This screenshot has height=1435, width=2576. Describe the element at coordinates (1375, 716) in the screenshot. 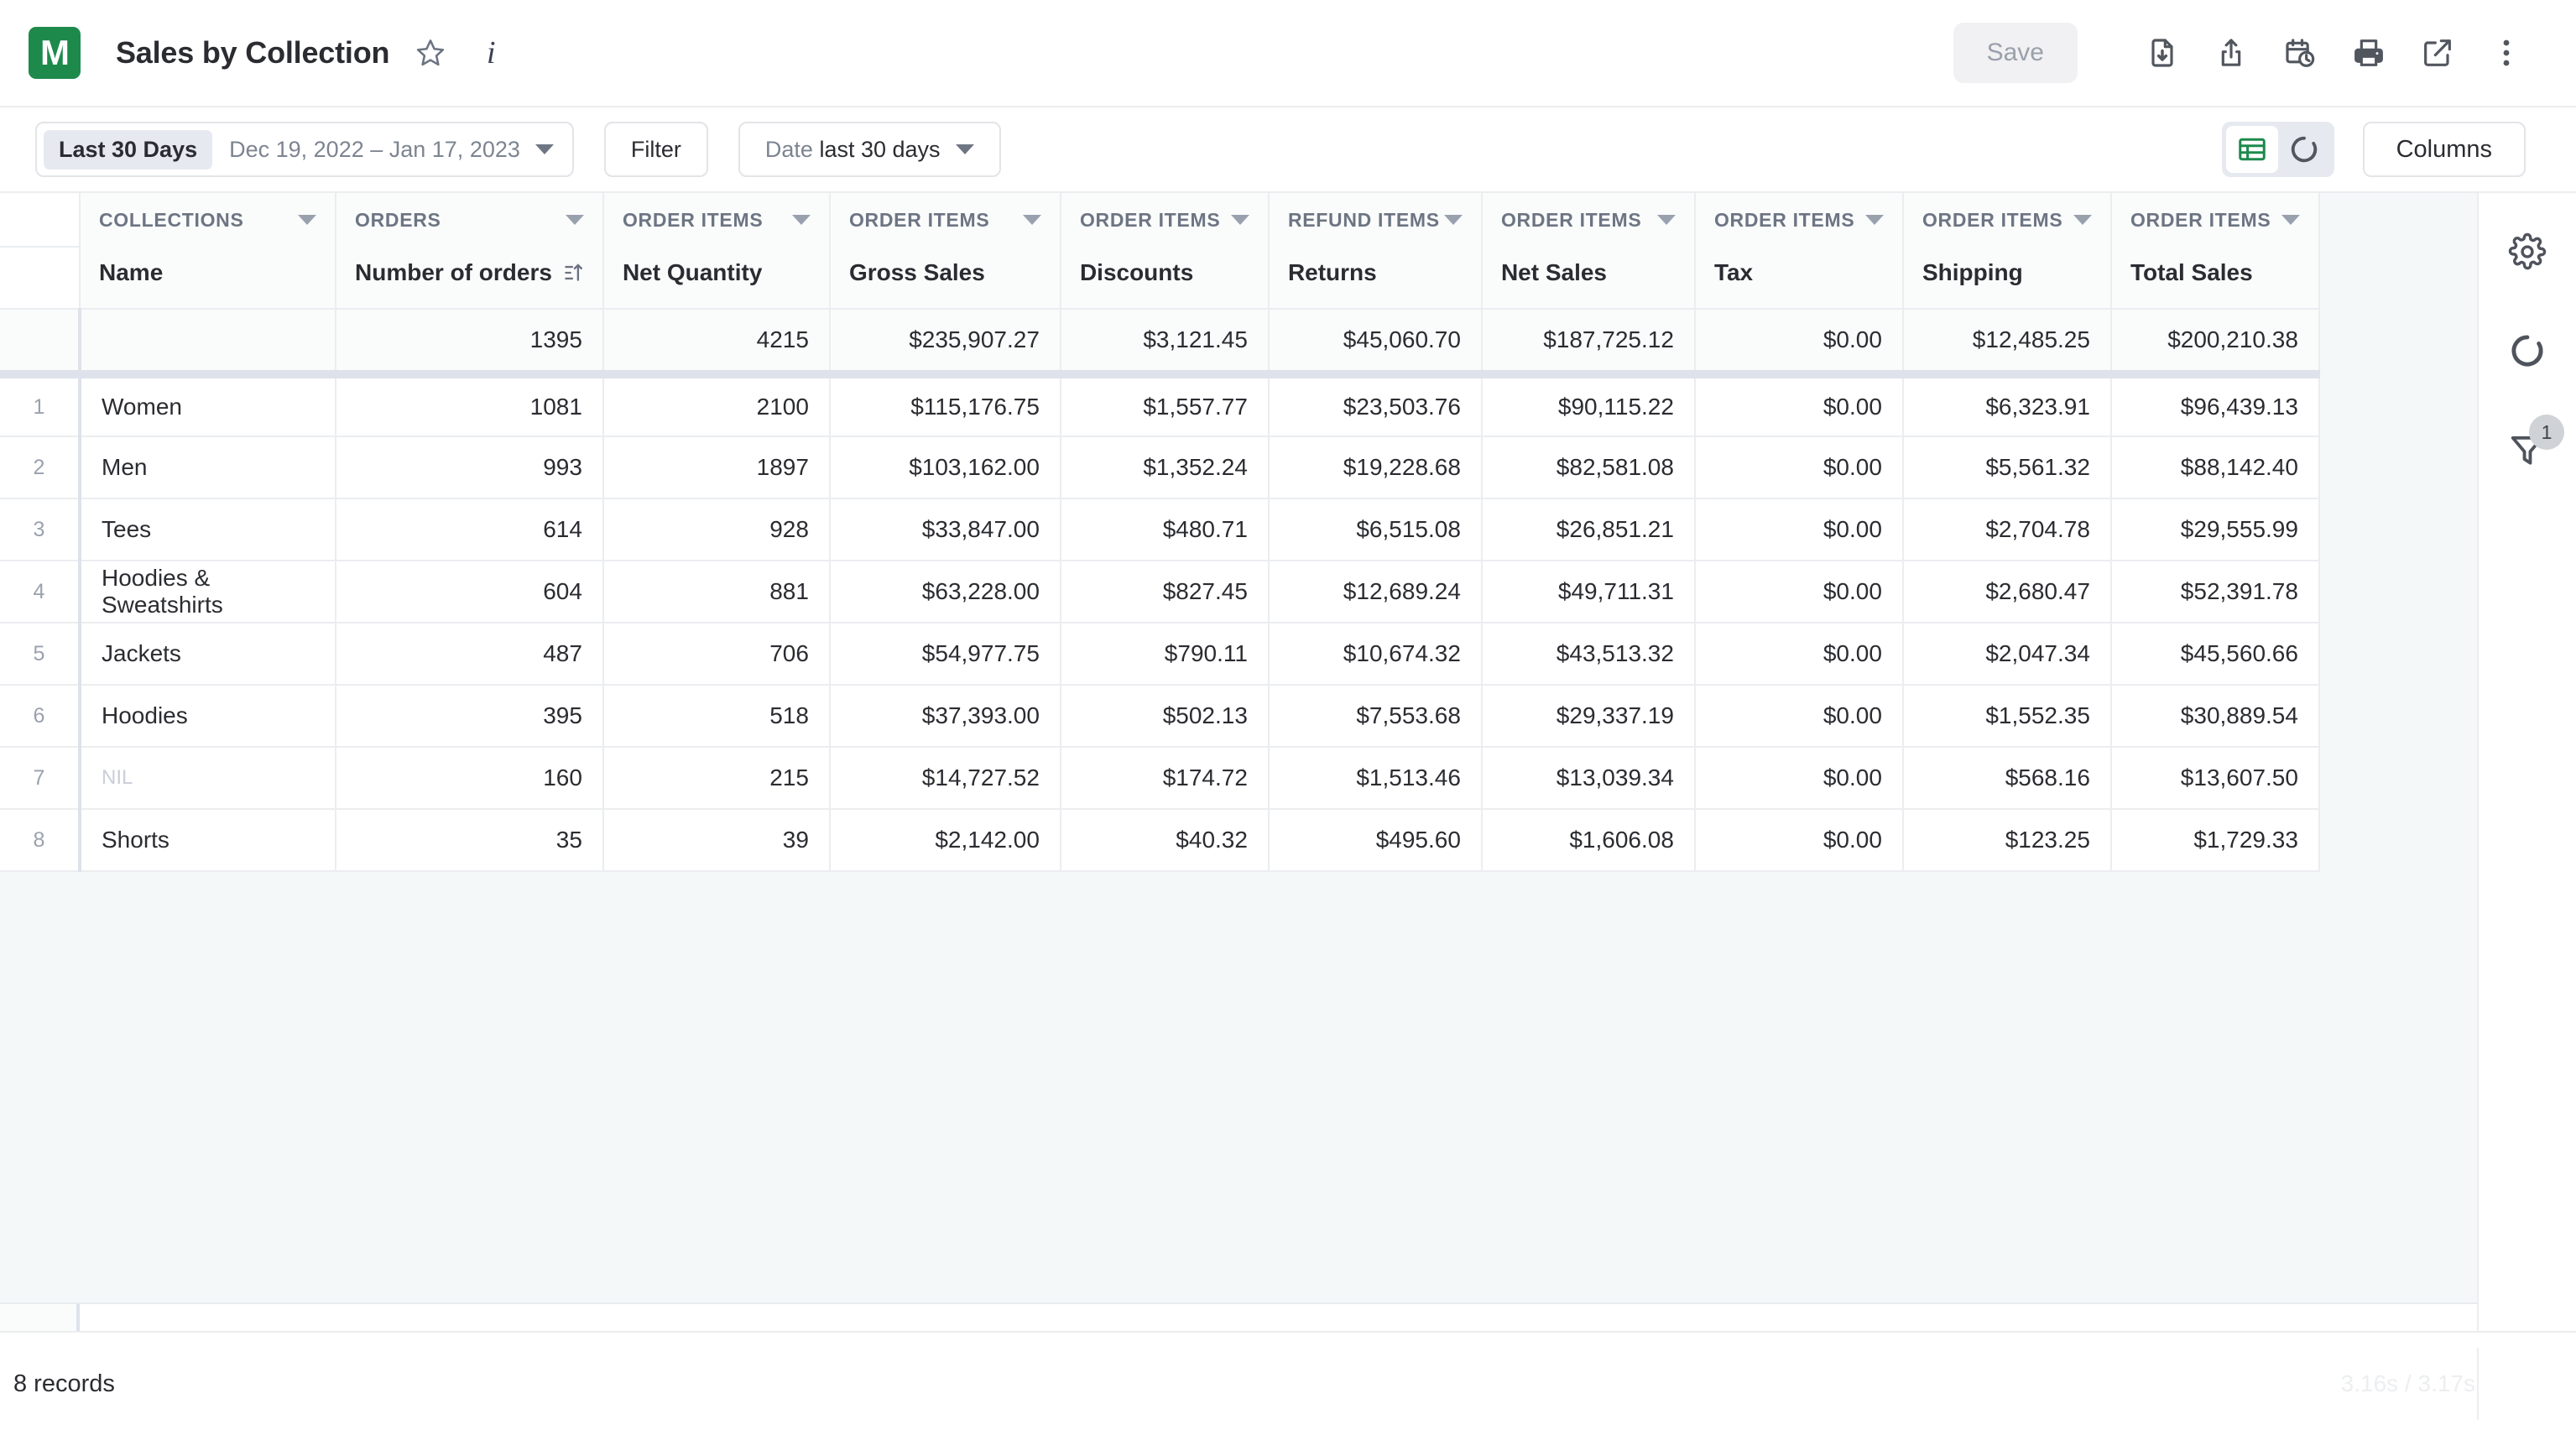

I see `table-cell: $7,553.68` at that location.